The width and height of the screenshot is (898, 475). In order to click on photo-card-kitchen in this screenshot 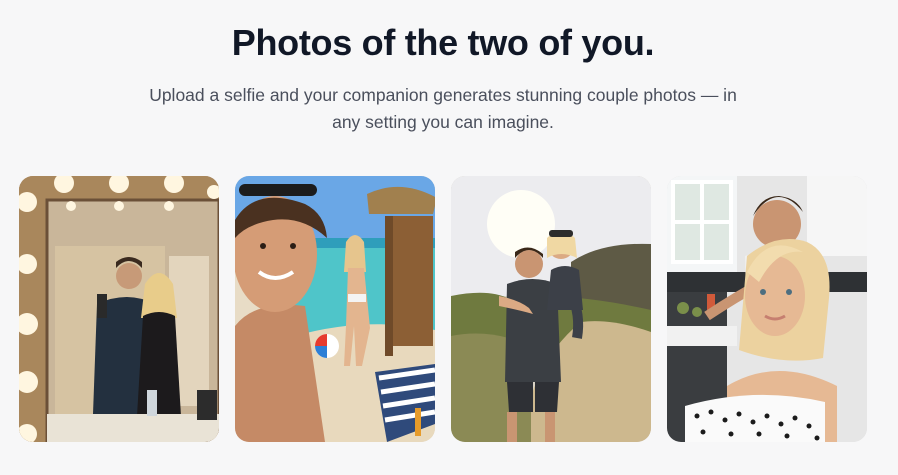, I will do `click(767, 309)`.